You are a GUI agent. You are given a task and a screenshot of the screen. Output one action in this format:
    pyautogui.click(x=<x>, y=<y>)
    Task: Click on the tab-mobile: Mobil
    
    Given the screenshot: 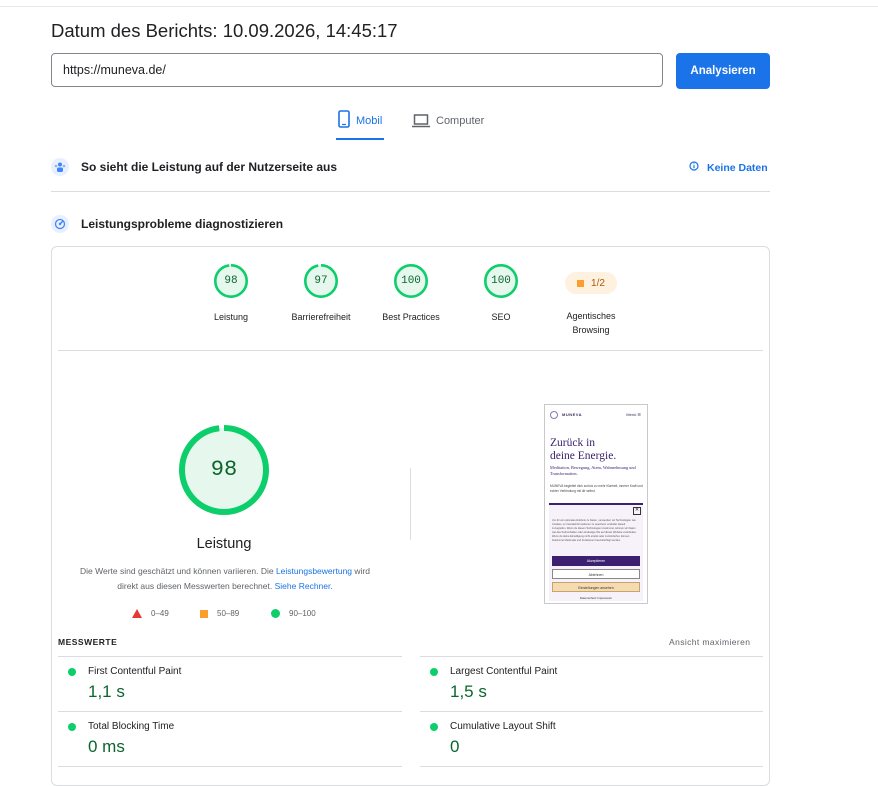 What is the action you would take?
    pyautogui.click(x=360, y=125)
    